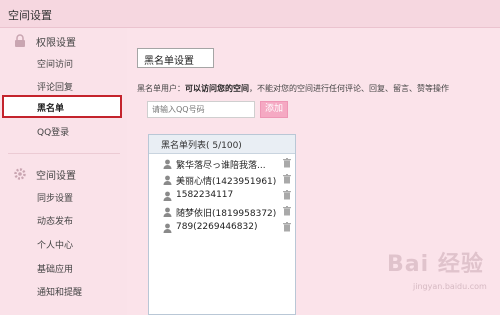  What do you see at coordinates (51, 109) in the screenshot?
I see `sidebar-item-label: 黑名单` at bounding box center [51, 109].